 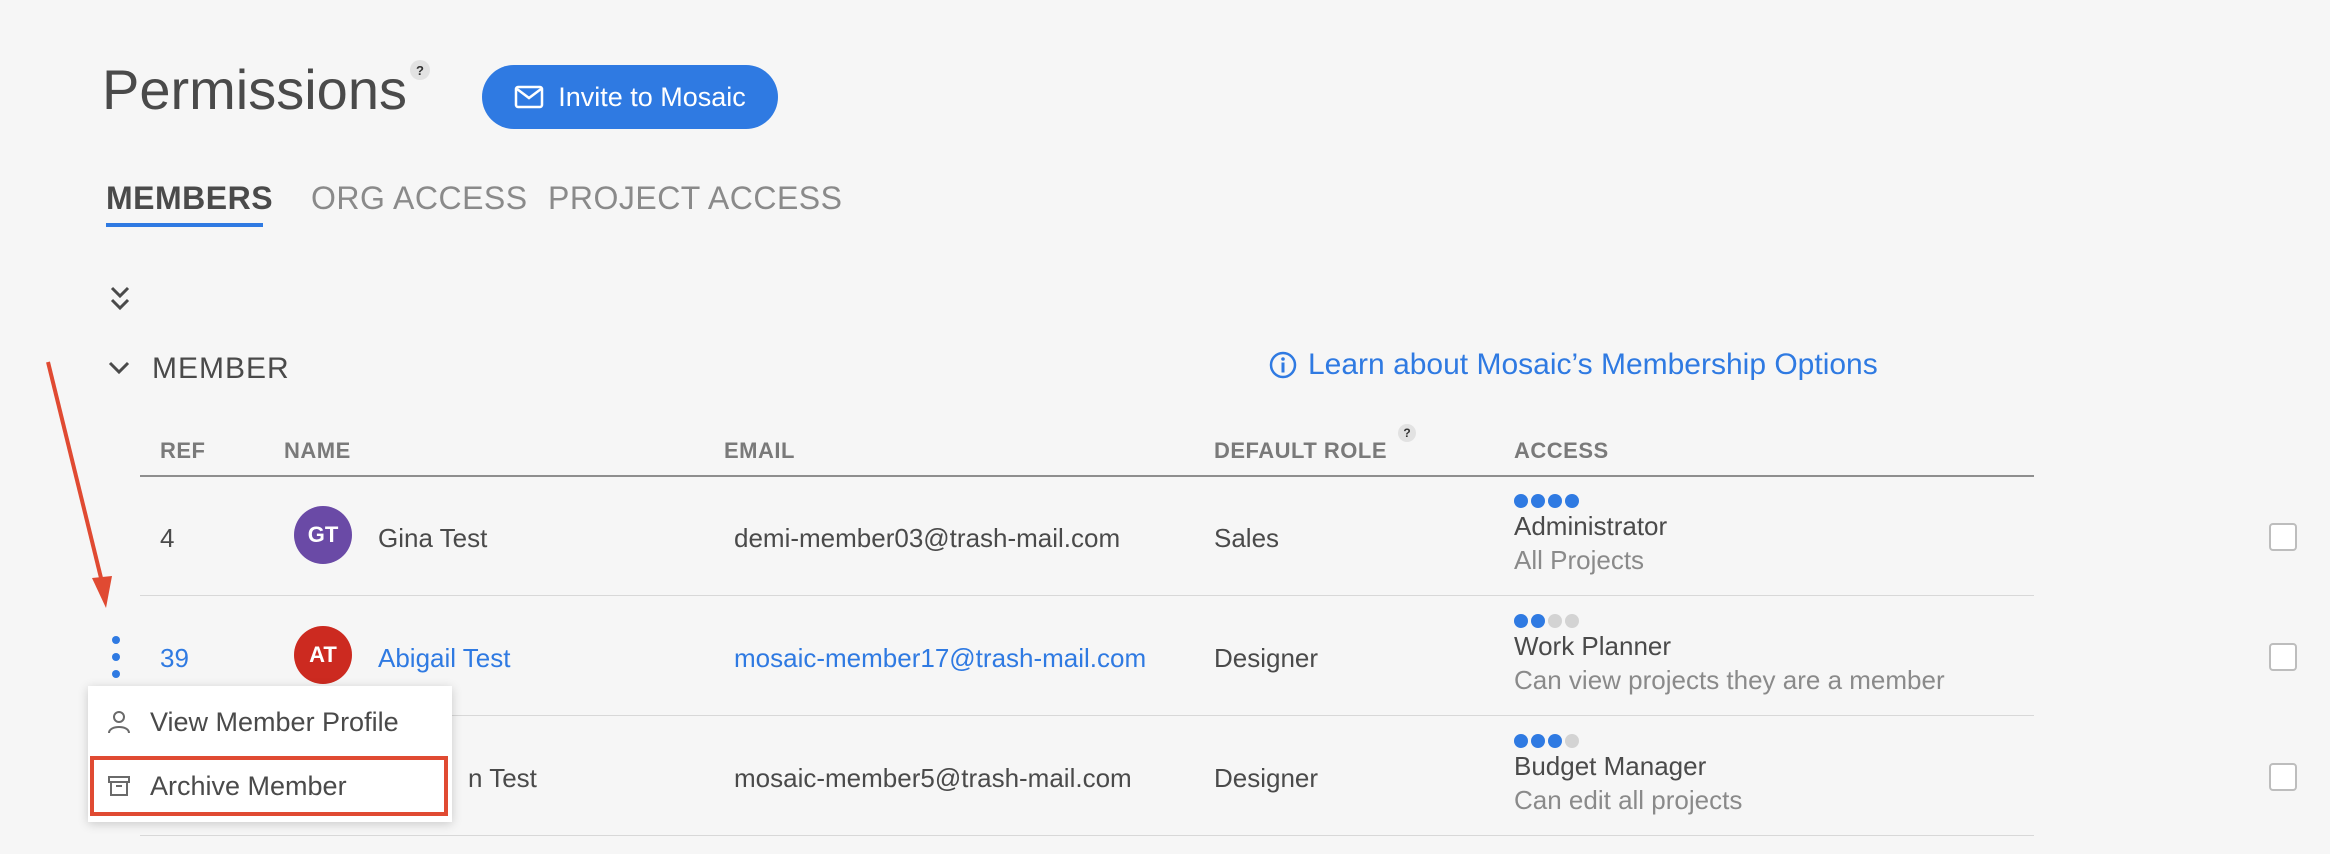 I want to click on title-help-icon: ?, so click(x=420, y=70).